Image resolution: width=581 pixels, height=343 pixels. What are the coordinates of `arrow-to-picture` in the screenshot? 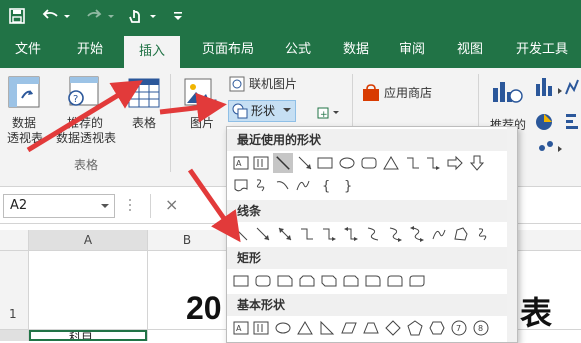 It's located at (193, 107).